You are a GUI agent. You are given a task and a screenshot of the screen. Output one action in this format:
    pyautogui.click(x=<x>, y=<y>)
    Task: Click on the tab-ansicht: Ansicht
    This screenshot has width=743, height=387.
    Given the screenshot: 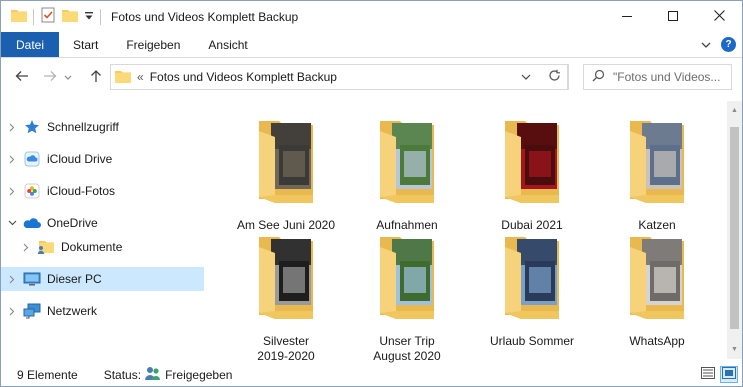 What is the action you would take?
    pyautogui.click(x=227, y=44)
    